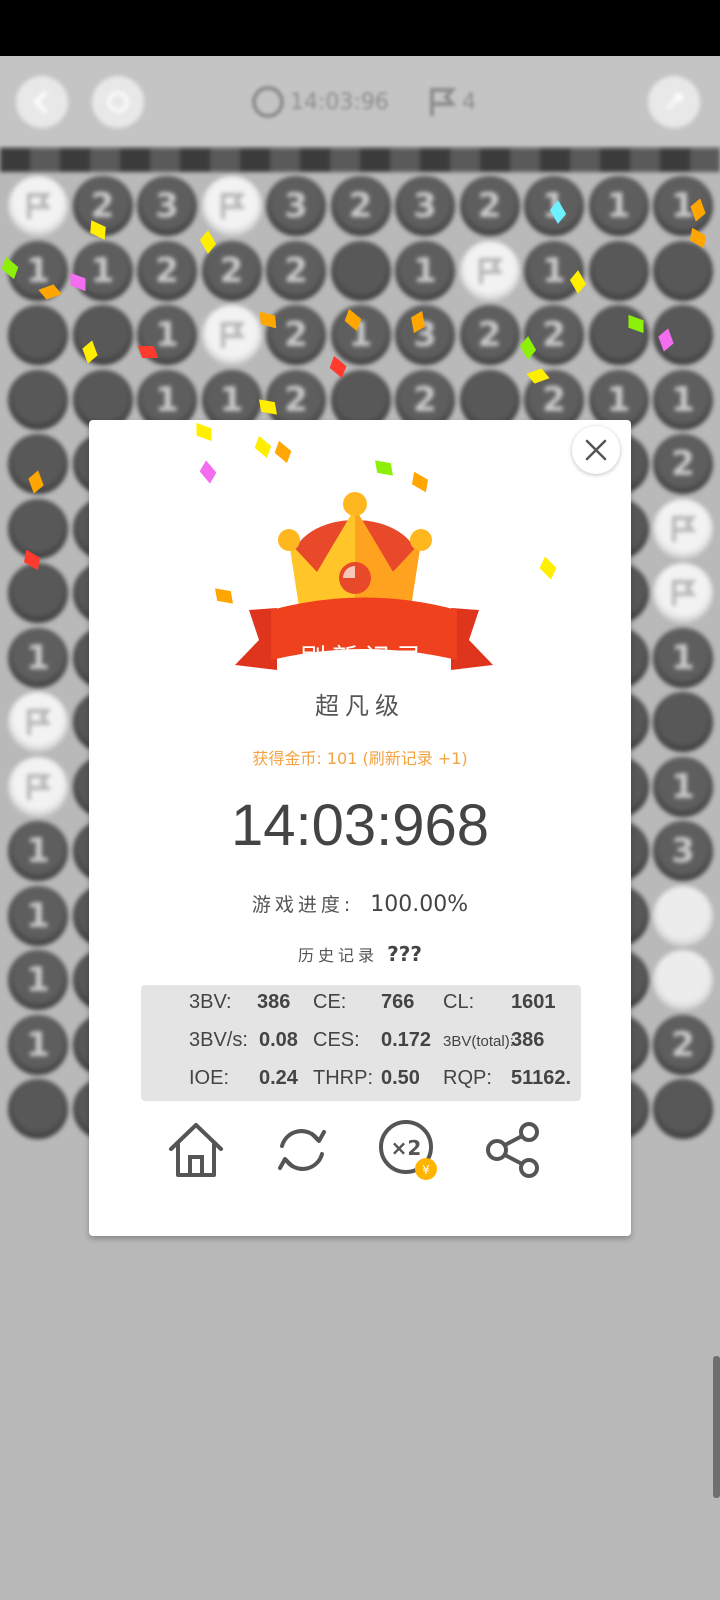 This screenshot has width=720, height=1600. Describe the element at coordinates (400, 1078) in the screenshot. I see `stat-value: 0.50` at that location.